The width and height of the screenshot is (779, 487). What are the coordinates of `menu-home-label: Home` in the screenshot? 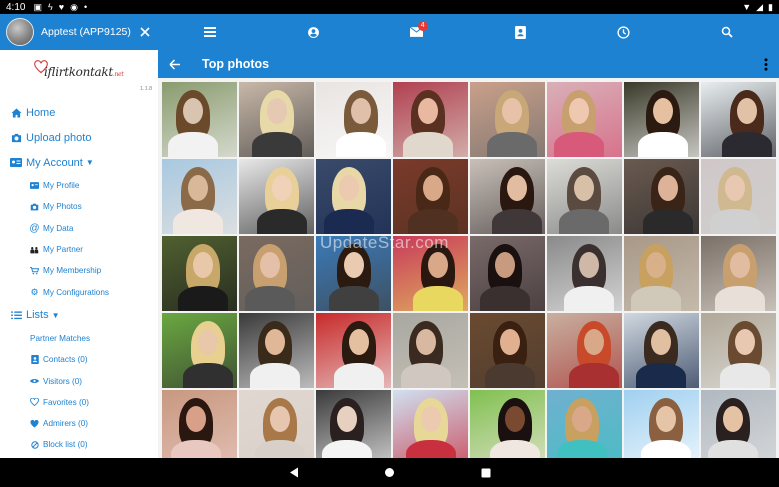 It's located at (41, 112).